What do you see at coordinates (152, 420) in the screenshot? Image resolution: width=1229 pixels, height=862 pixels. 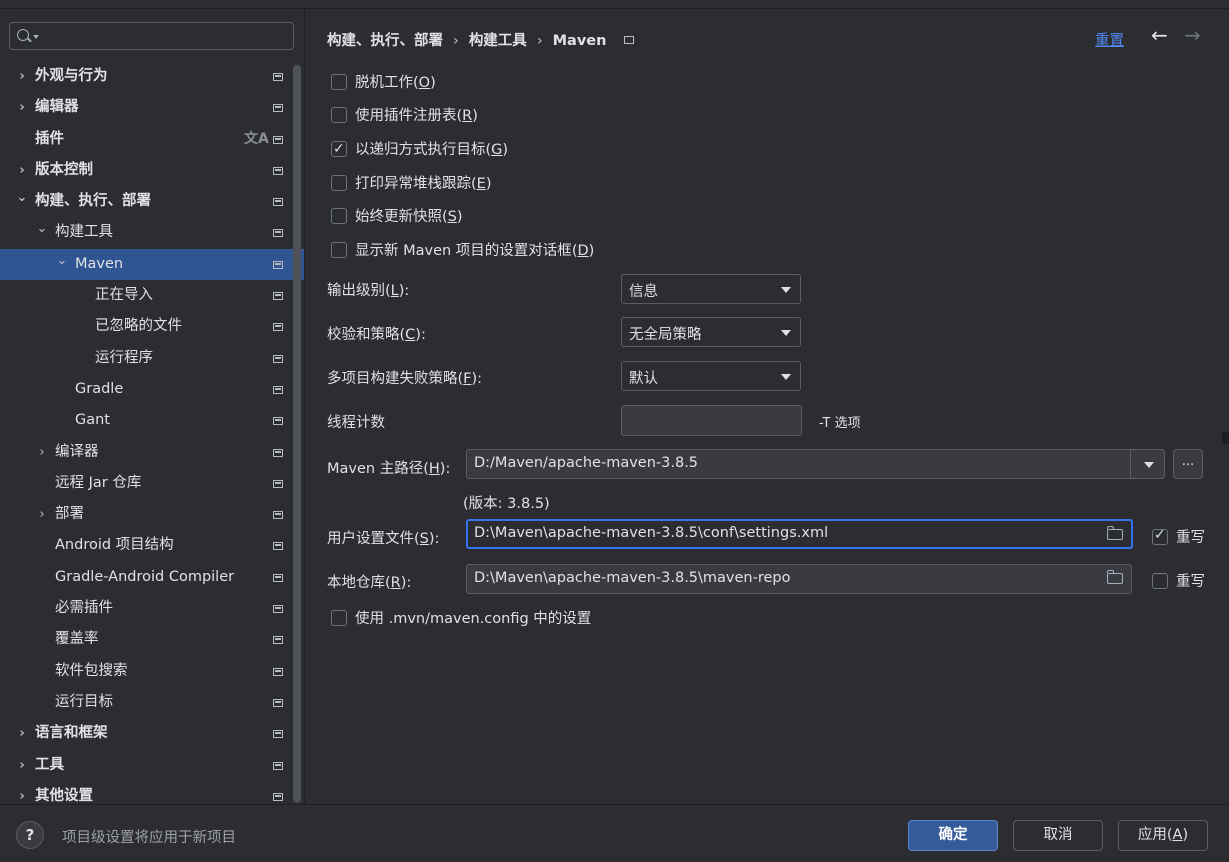 I see `sidebar-item: Gant` at bounding box center [152, 420].